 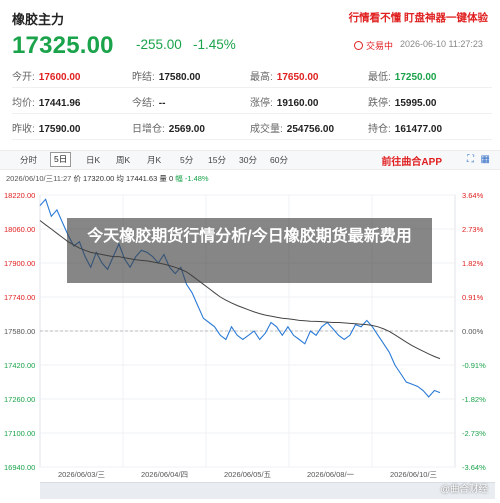 I want to click on x-tick-label: 2026/06/10/三, so click(x=413, y=474).